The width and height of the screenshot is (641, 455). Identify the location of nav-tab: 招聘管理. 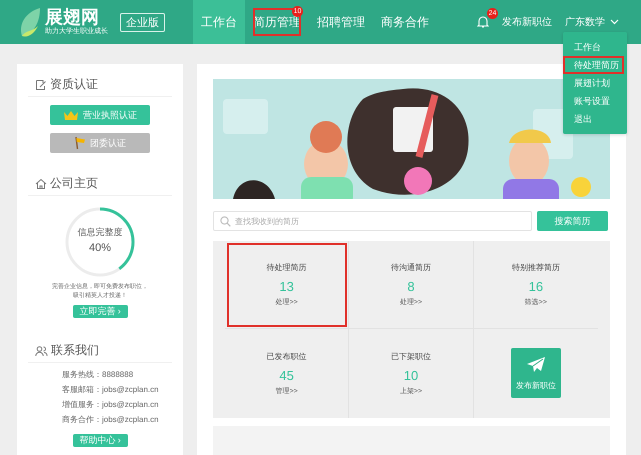
(341, 22).